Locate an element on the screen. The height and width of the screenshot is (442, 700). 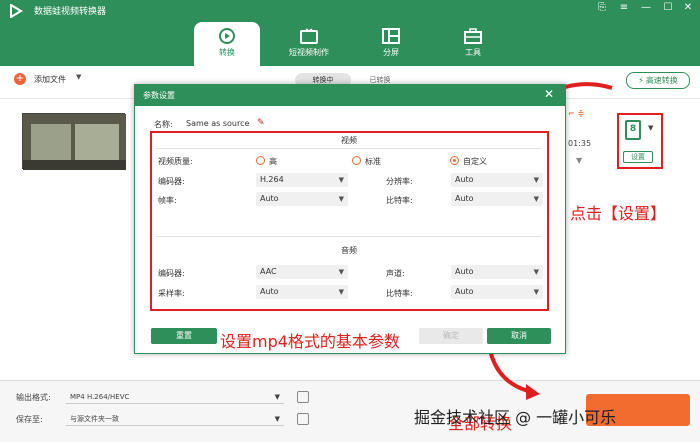
audio-bitrate-select: Auto ▼ is located at coordinates (497, 292).